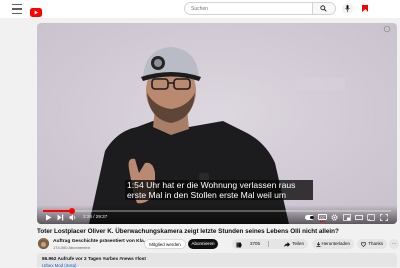 This screenshot has width=400, height=268. Describe the element at coordinates (43, 243) in the screenshot. I see `channel-avatar` at that location.